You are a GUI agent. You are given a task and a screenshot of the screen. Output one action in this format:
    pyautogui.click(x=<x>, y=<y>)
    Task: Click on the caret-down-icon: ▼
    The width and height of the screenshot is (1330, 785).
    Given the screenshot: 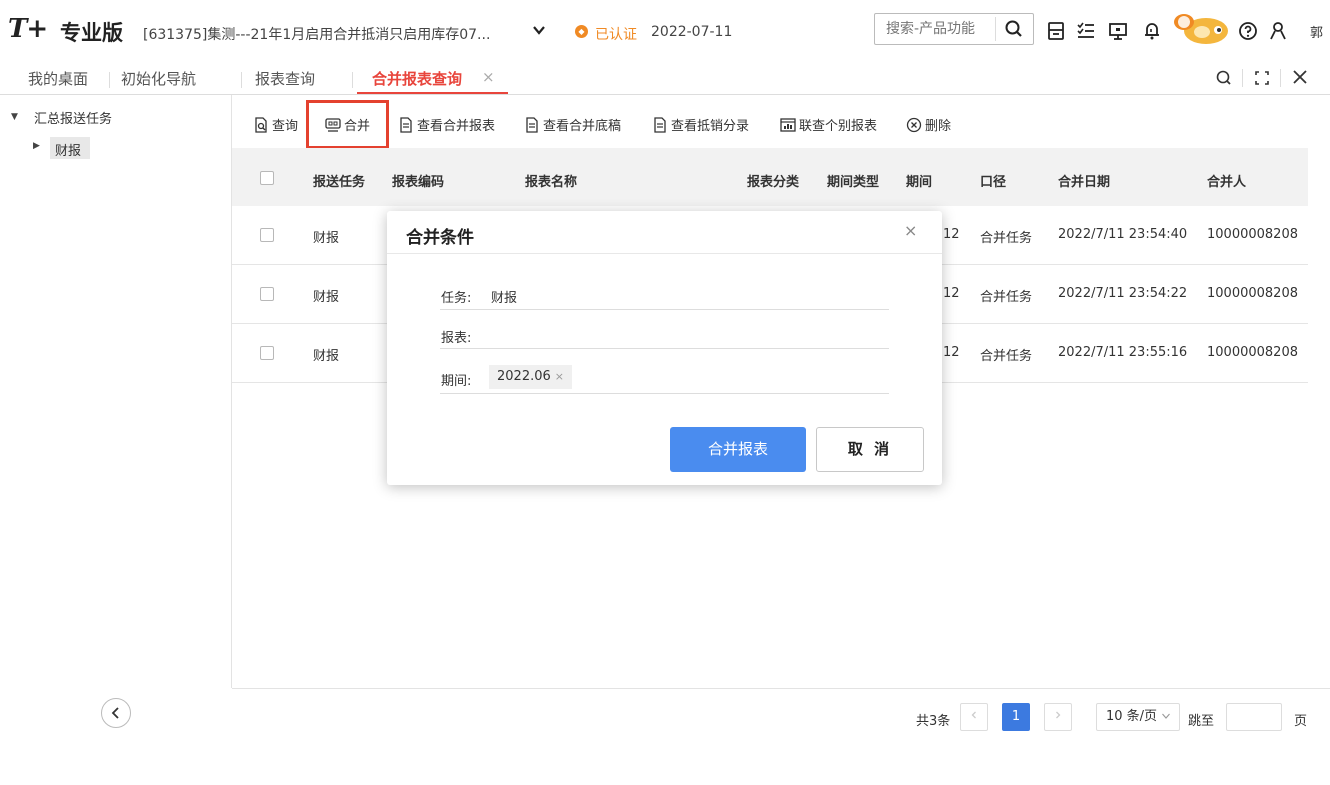 What is the action you would take?
    pyautogui.click(x=14, y=117)
    